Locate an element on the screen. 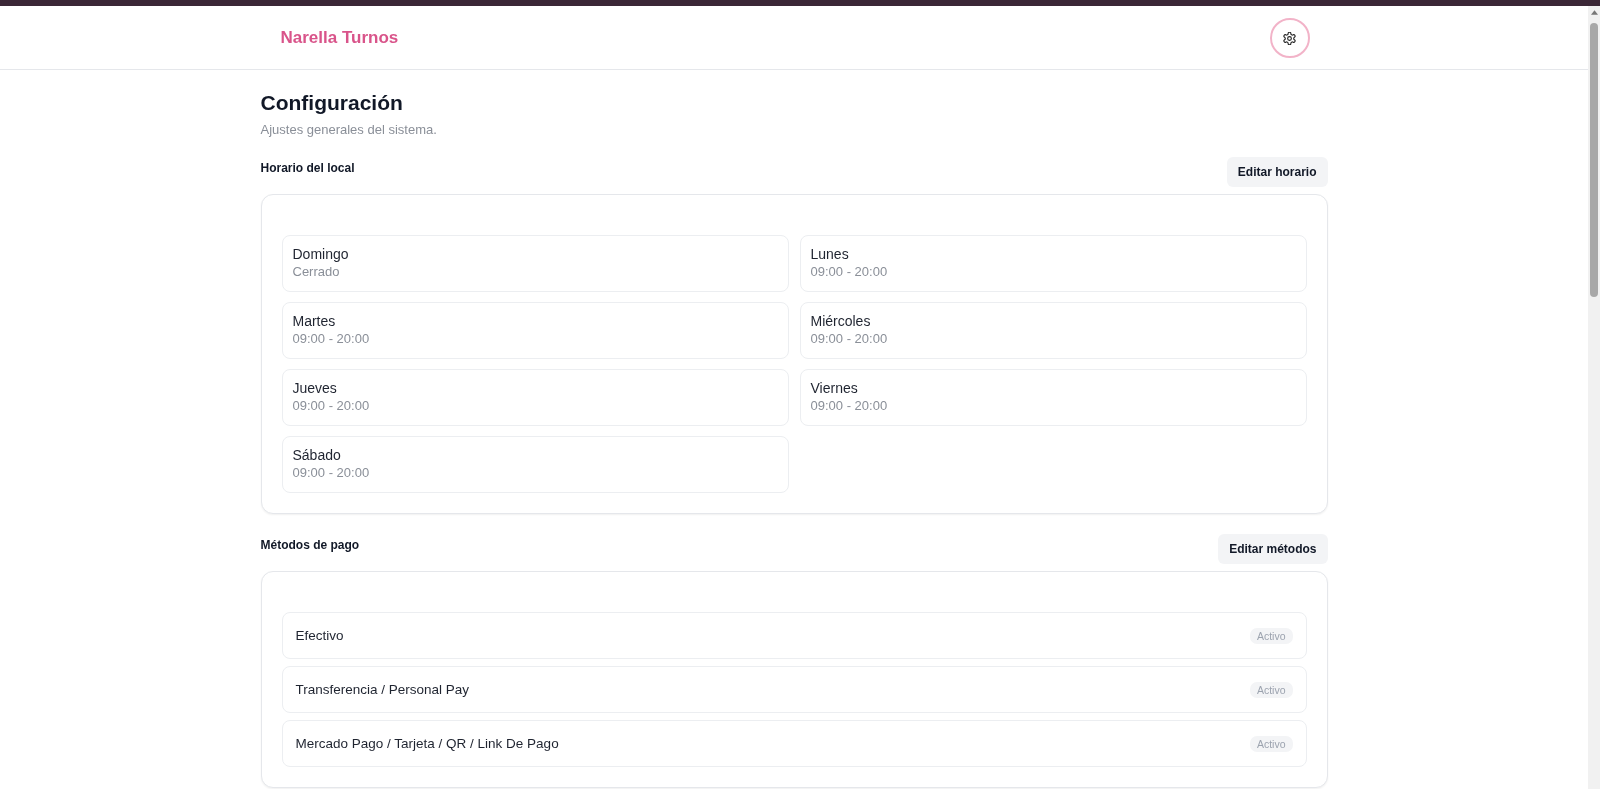  page-subtitle: Ajustes generales del sistema. is located at coordinates (349, 130).